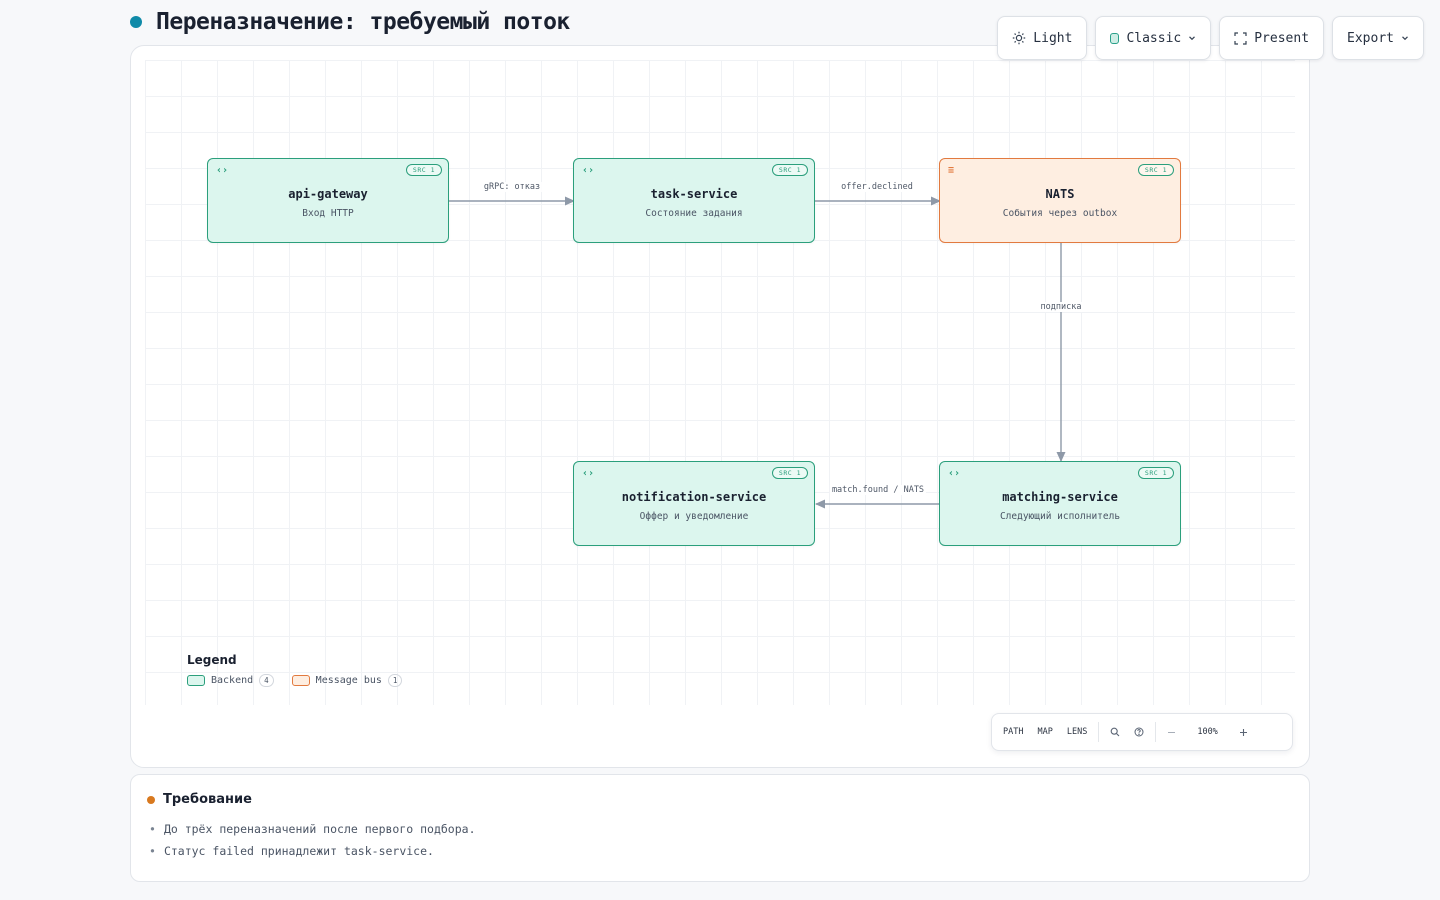  I want to click on canvas-controls: PATH MAP LENS 100%, so click(1142, 732).